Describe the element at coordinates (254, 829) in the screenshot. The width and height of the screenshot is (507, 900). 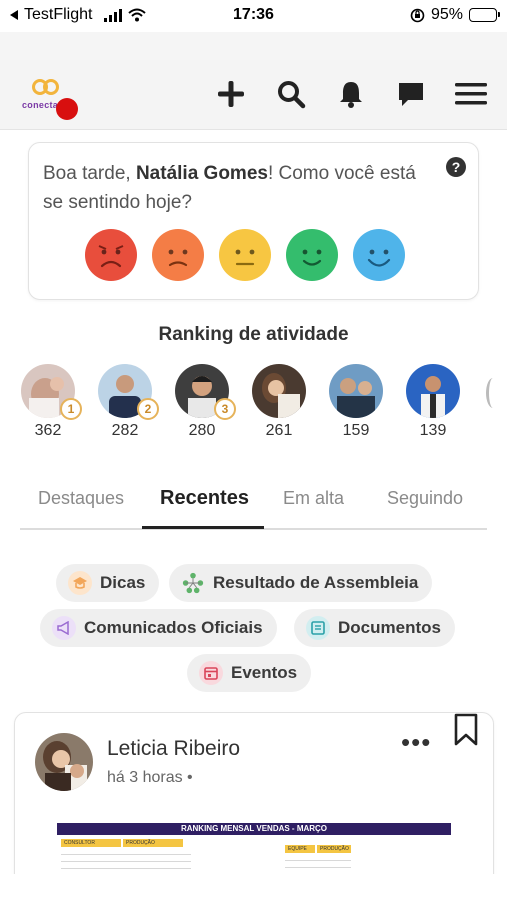
I see `spreadsheet-title: RANKING MENSAL VENDAS - MARÇO` at that location.